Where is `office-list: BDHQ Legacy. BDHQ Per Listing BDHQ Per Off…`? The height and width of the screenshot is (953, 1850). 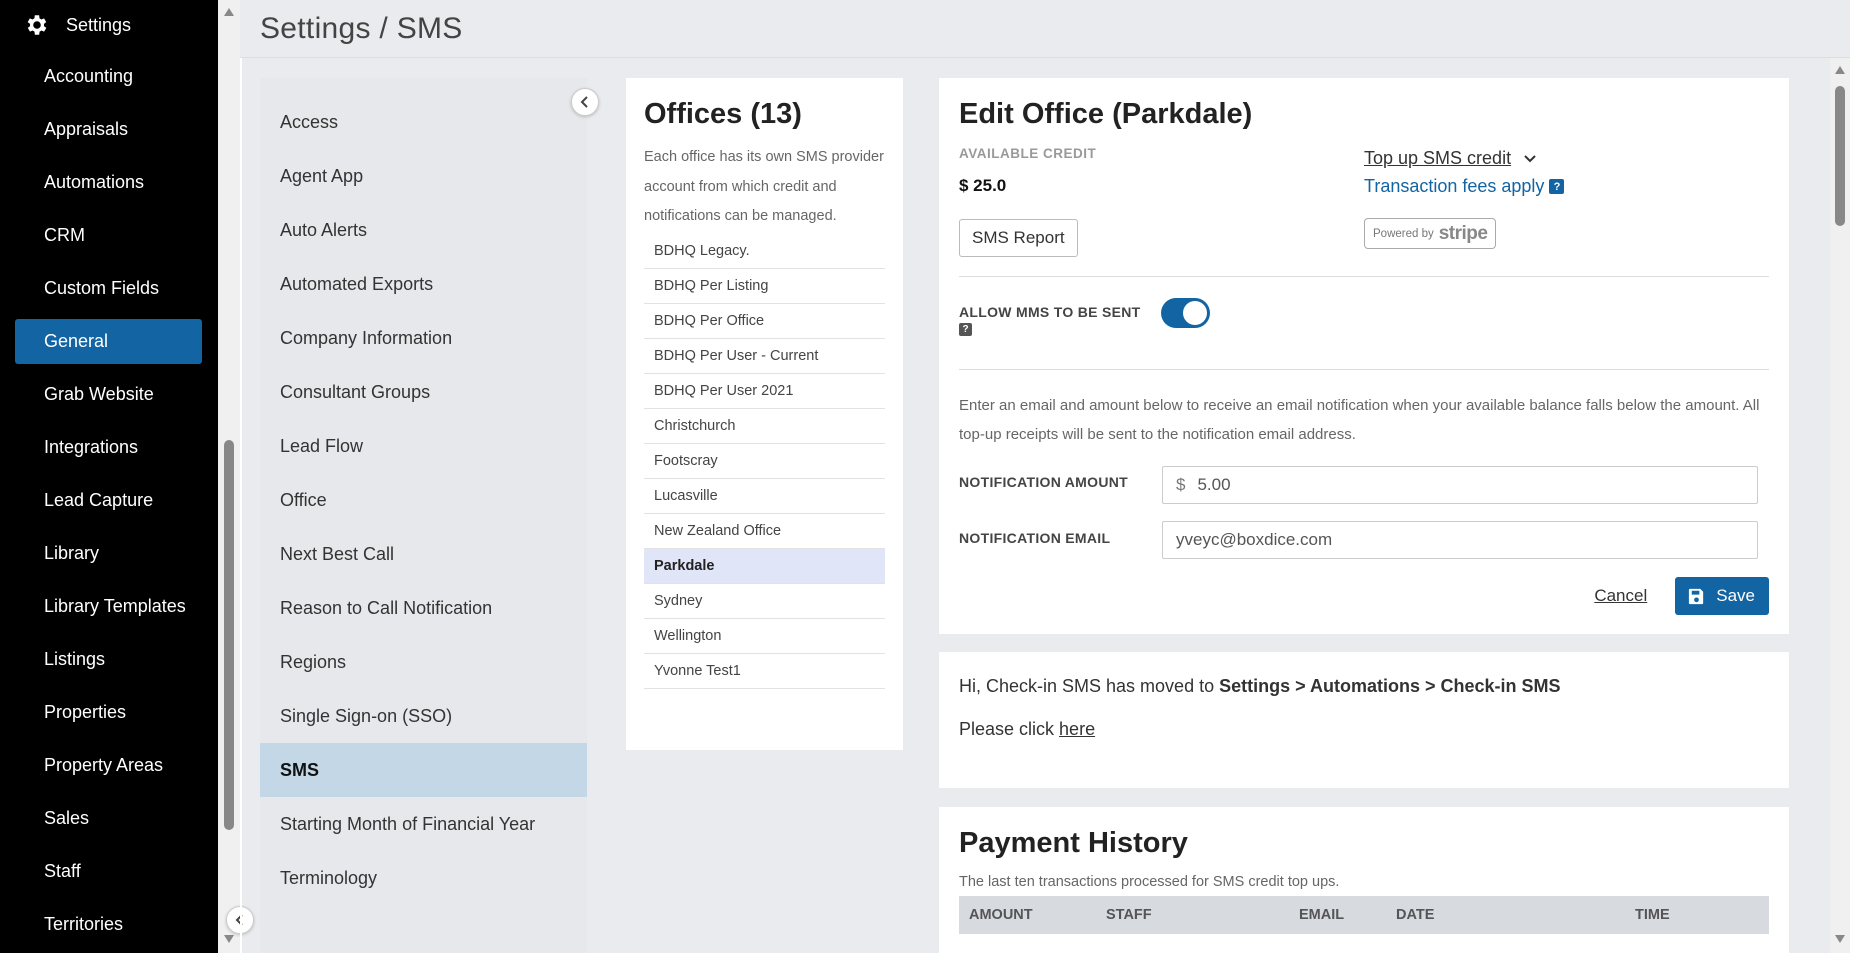
office-list: BDHQ Legacy. BDHQ Per Listing BDHQ Per Off… is located at coordinates (764, 461).